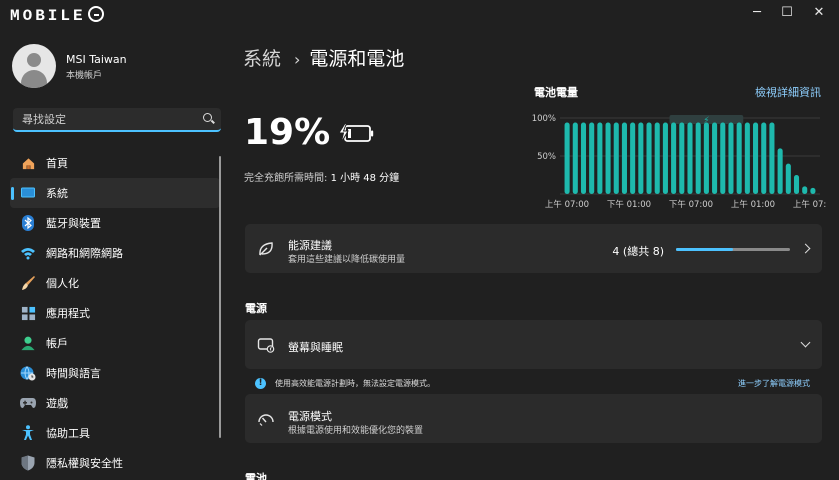 This screenshot has height=480, width=839. What do you see at coordinates (28, 463) in the screenshot?
I see `shield-icon` at bounding box center [28, 463].